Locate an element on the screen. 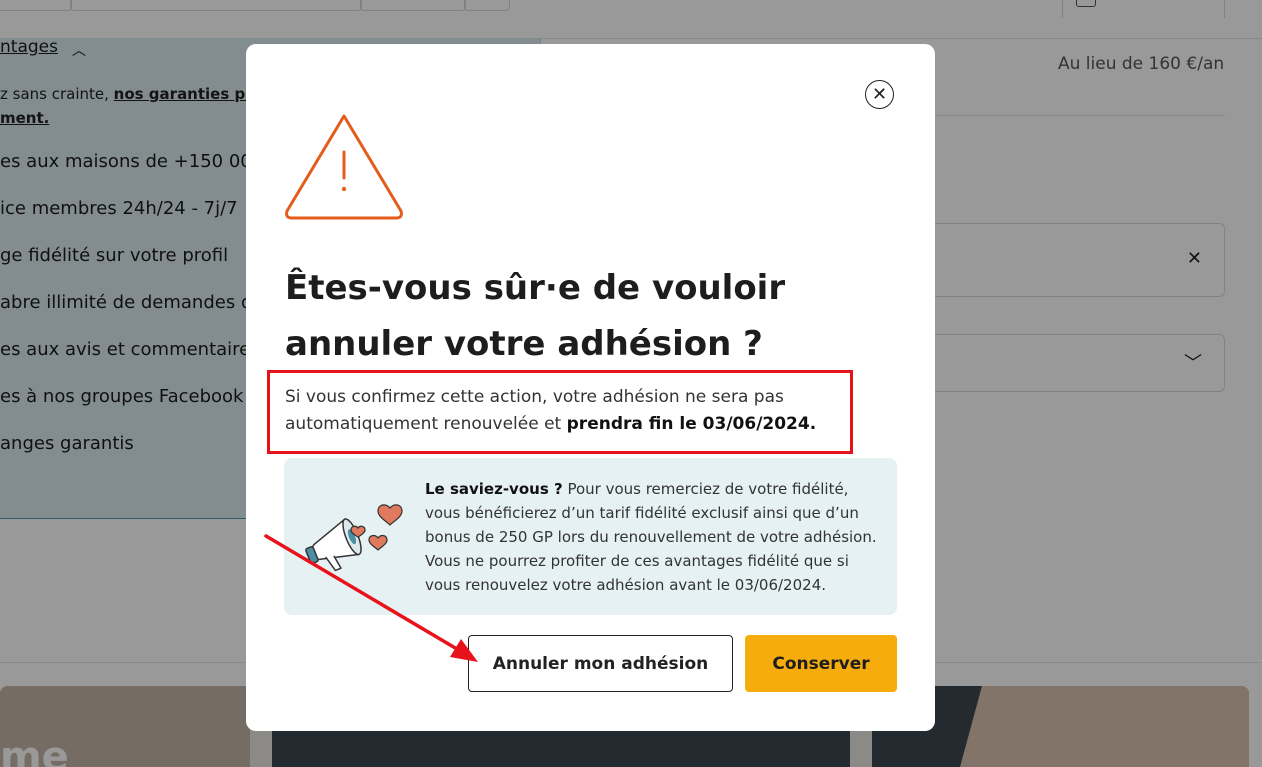  cancel-membership-button: Annuler mon adhésion is located at coordinates (600, 663).